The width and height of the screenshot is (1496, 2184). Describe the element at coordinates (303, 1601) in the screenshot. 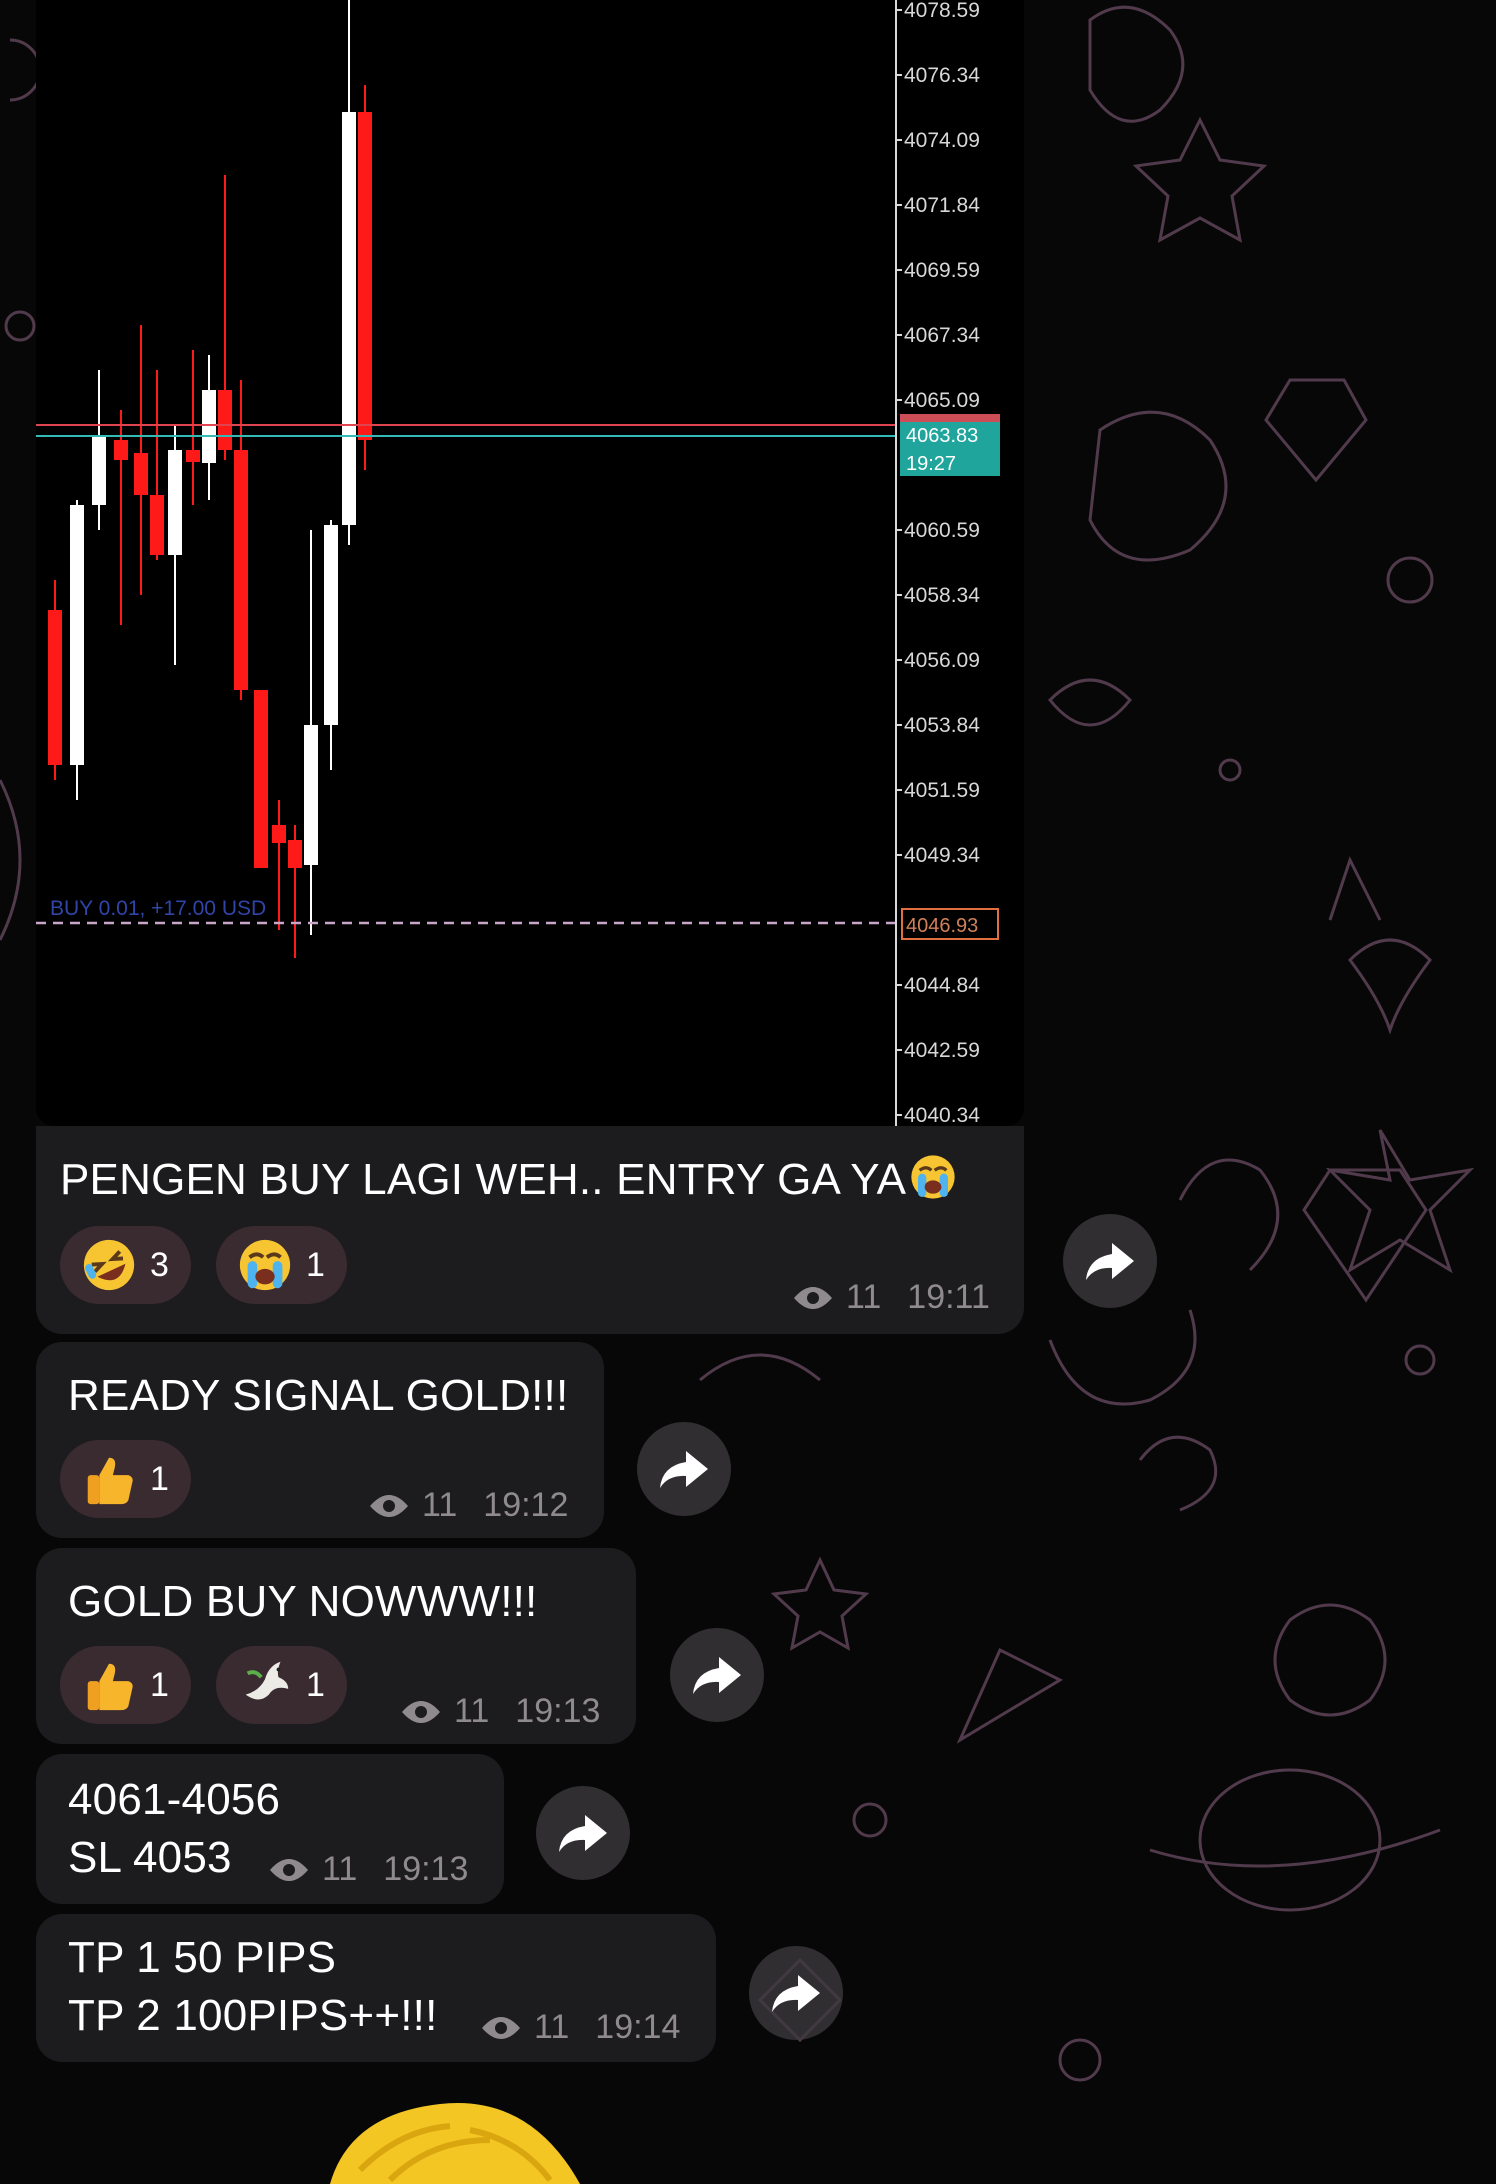

I see `message-text: GOLD BUY NOWWW!!!` at that location.